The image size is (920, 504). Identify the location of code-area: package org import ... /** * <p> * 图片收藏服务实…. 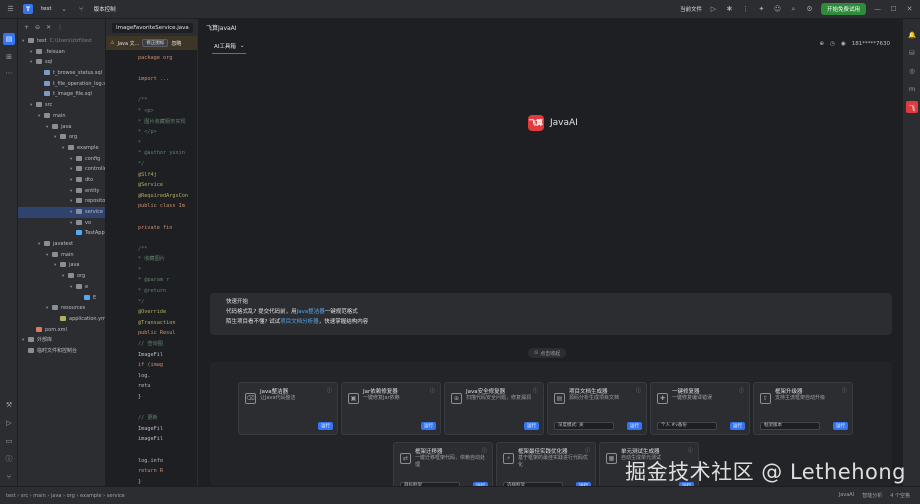
(167, 269).